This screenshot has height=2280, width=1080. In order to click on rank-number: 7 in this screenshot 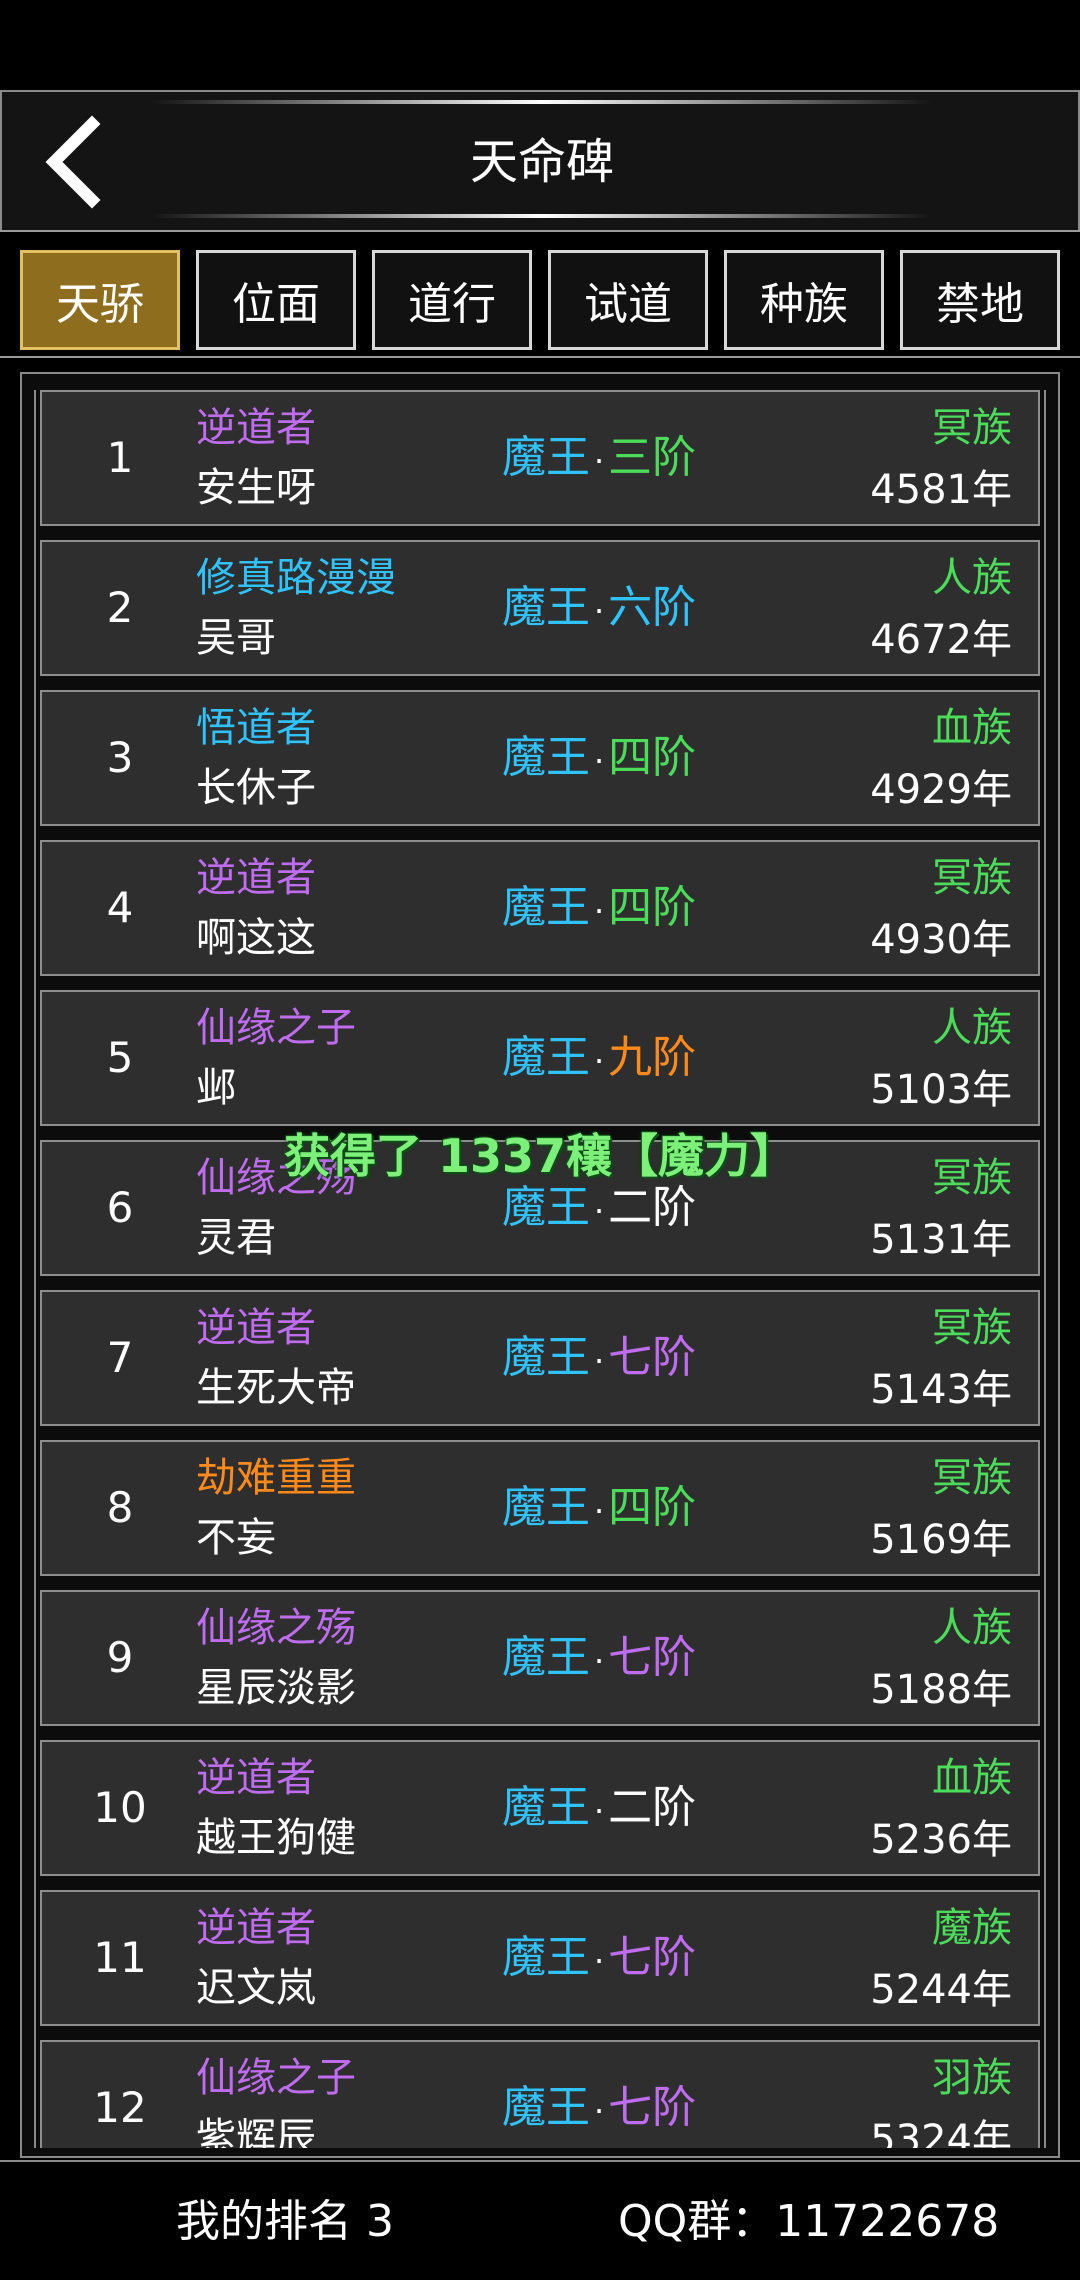, I will do `click(120, 1357)`.